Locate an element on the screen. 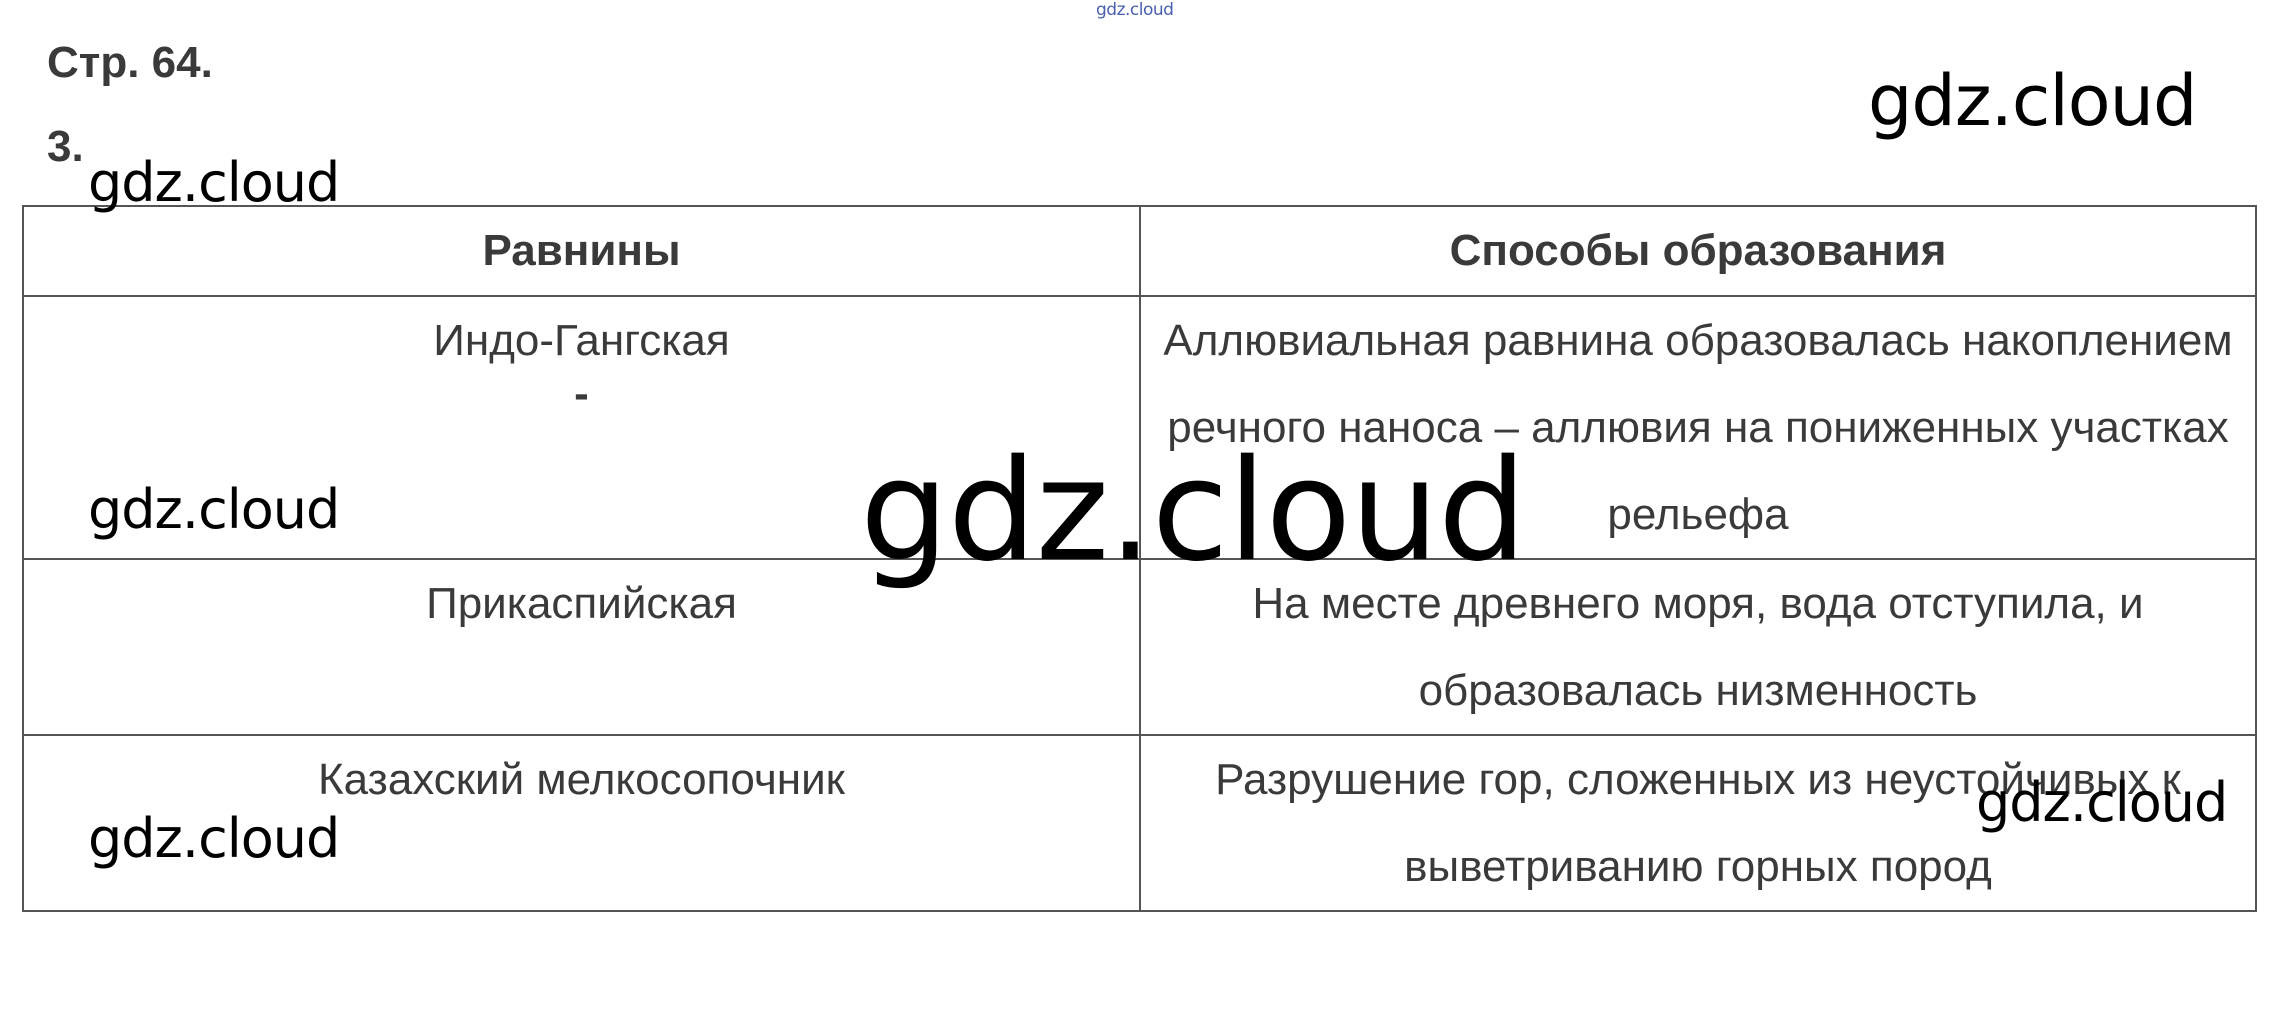 The height and width of the screenshot is (1025, 2271). watermark-left-3: gdz.cloud is located at coordinates (214, 838).